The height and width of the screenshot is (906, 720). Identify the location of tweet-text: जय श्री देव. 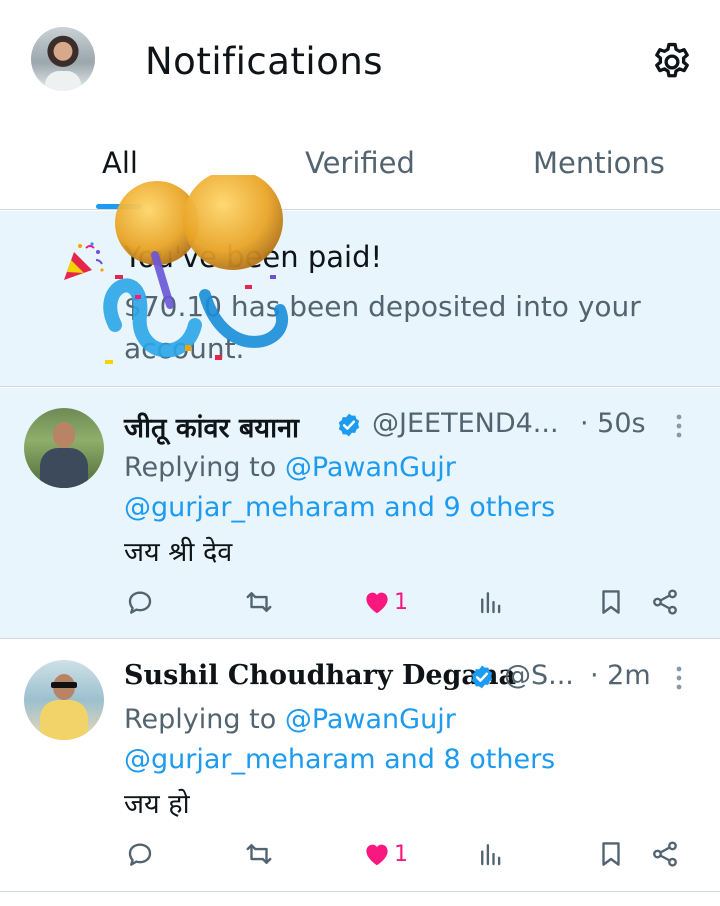
(178, 552).